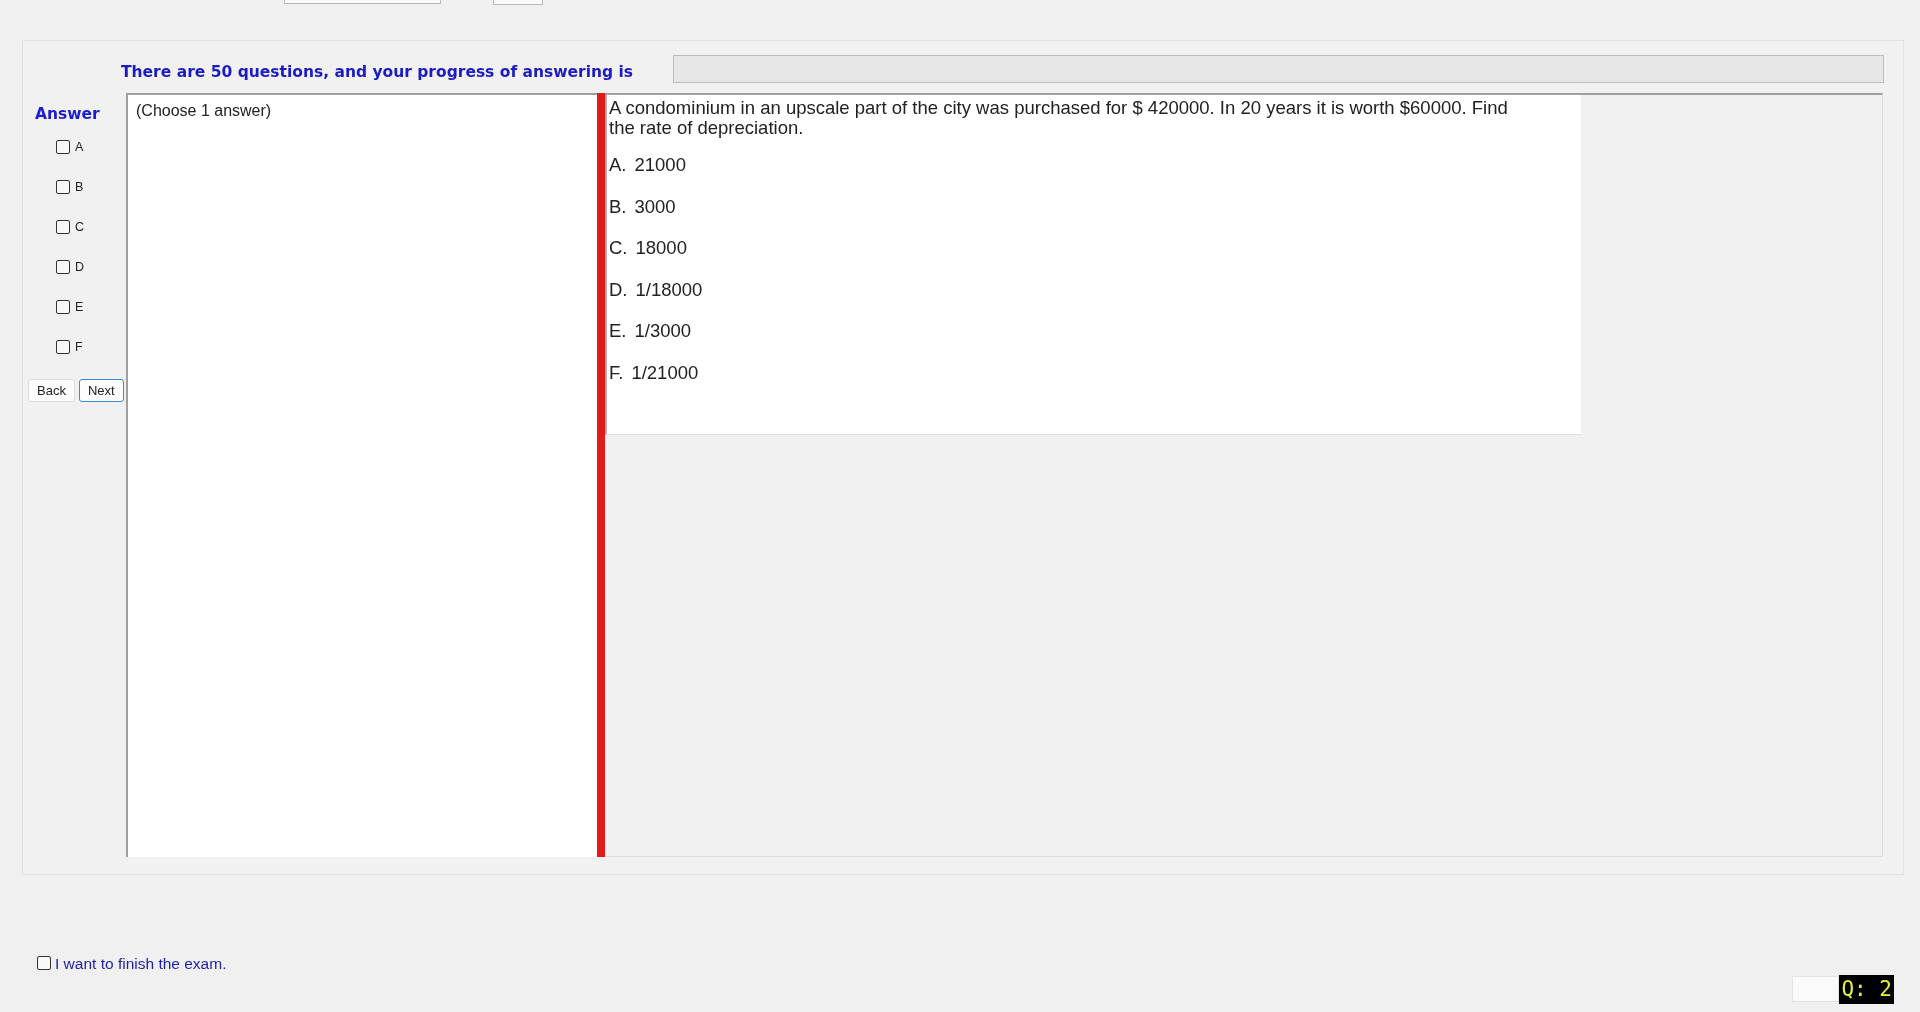 This screenshot has width=1920, height=1012. I want to click on option-text: 1/3000, so click(663, 331).